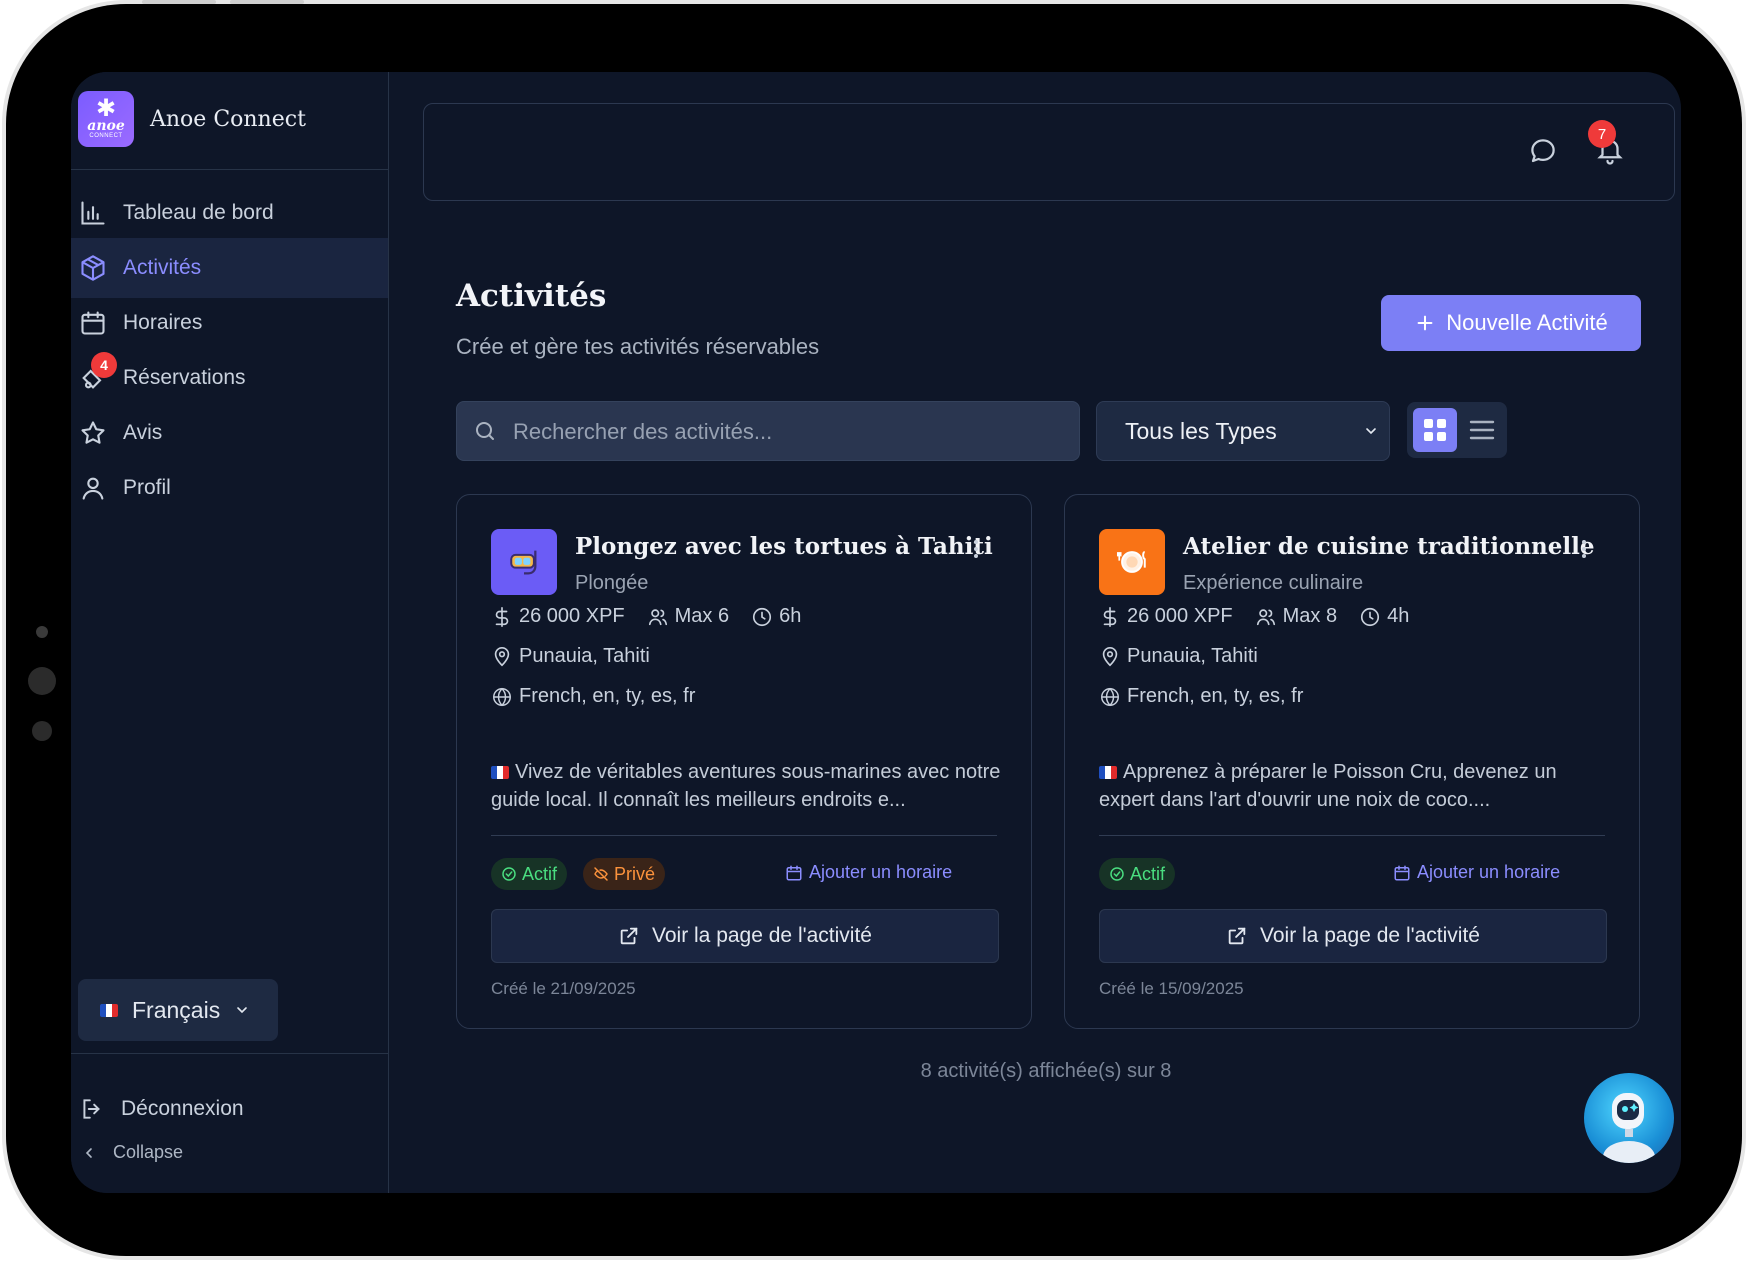 The image size is (1748, 1262). What do you see at coordinates (601, 874) in the screenshot?
I see `eye-off-icon` at bounding box center [601, 874].